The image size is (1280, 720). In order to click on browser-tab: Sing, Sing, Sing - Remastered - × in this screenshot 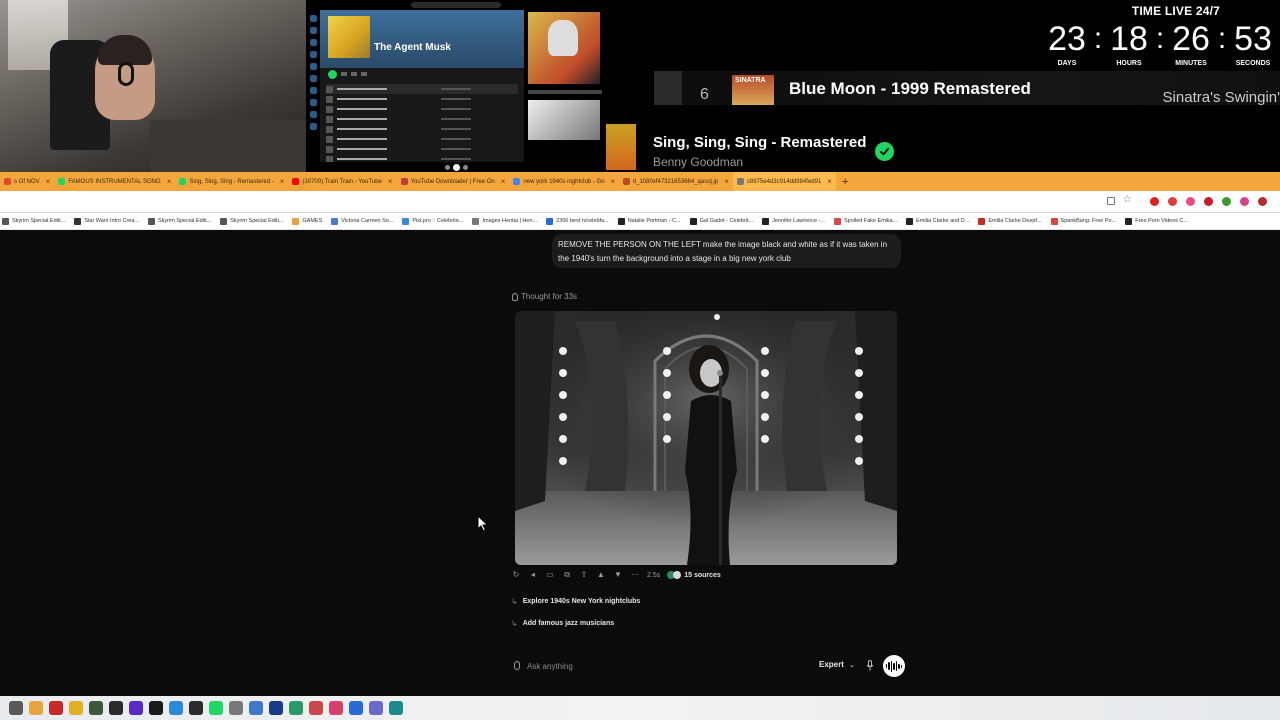, I will do `click(231, 181)`.